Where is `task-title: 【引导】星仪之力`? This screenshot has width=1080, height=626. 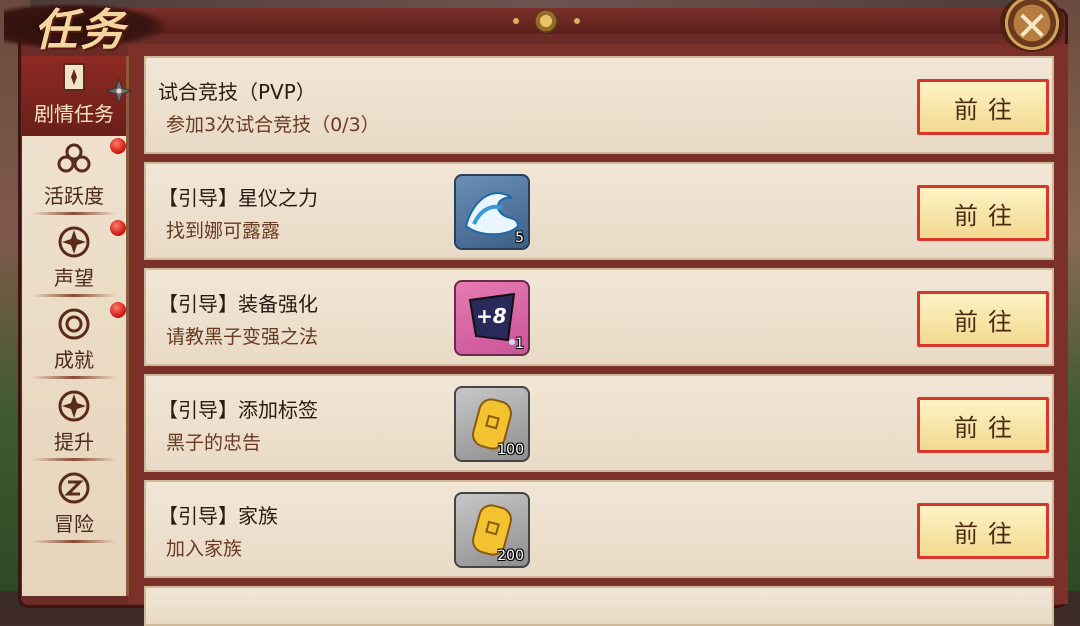
task-title: 【引导】星仪之力 is located at coordinates (238, 198).